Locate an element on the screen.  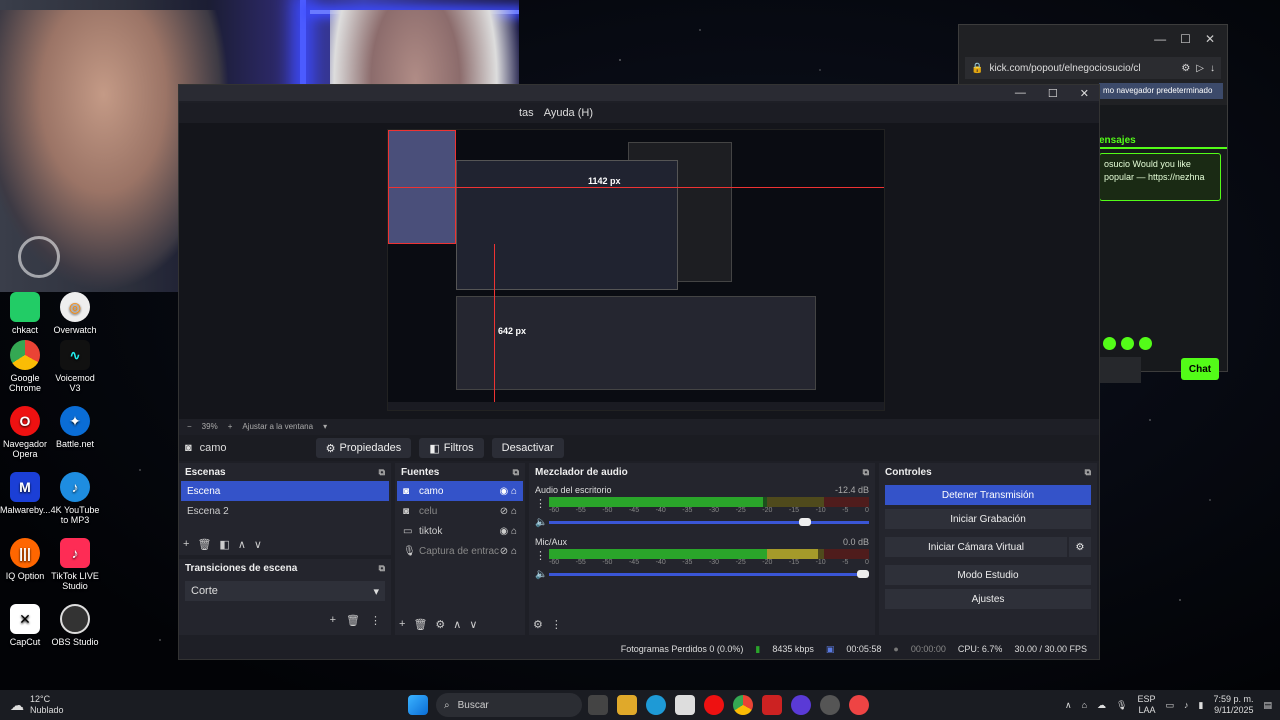
scene-item: Escena 2 is located at coordinates (285, 511).